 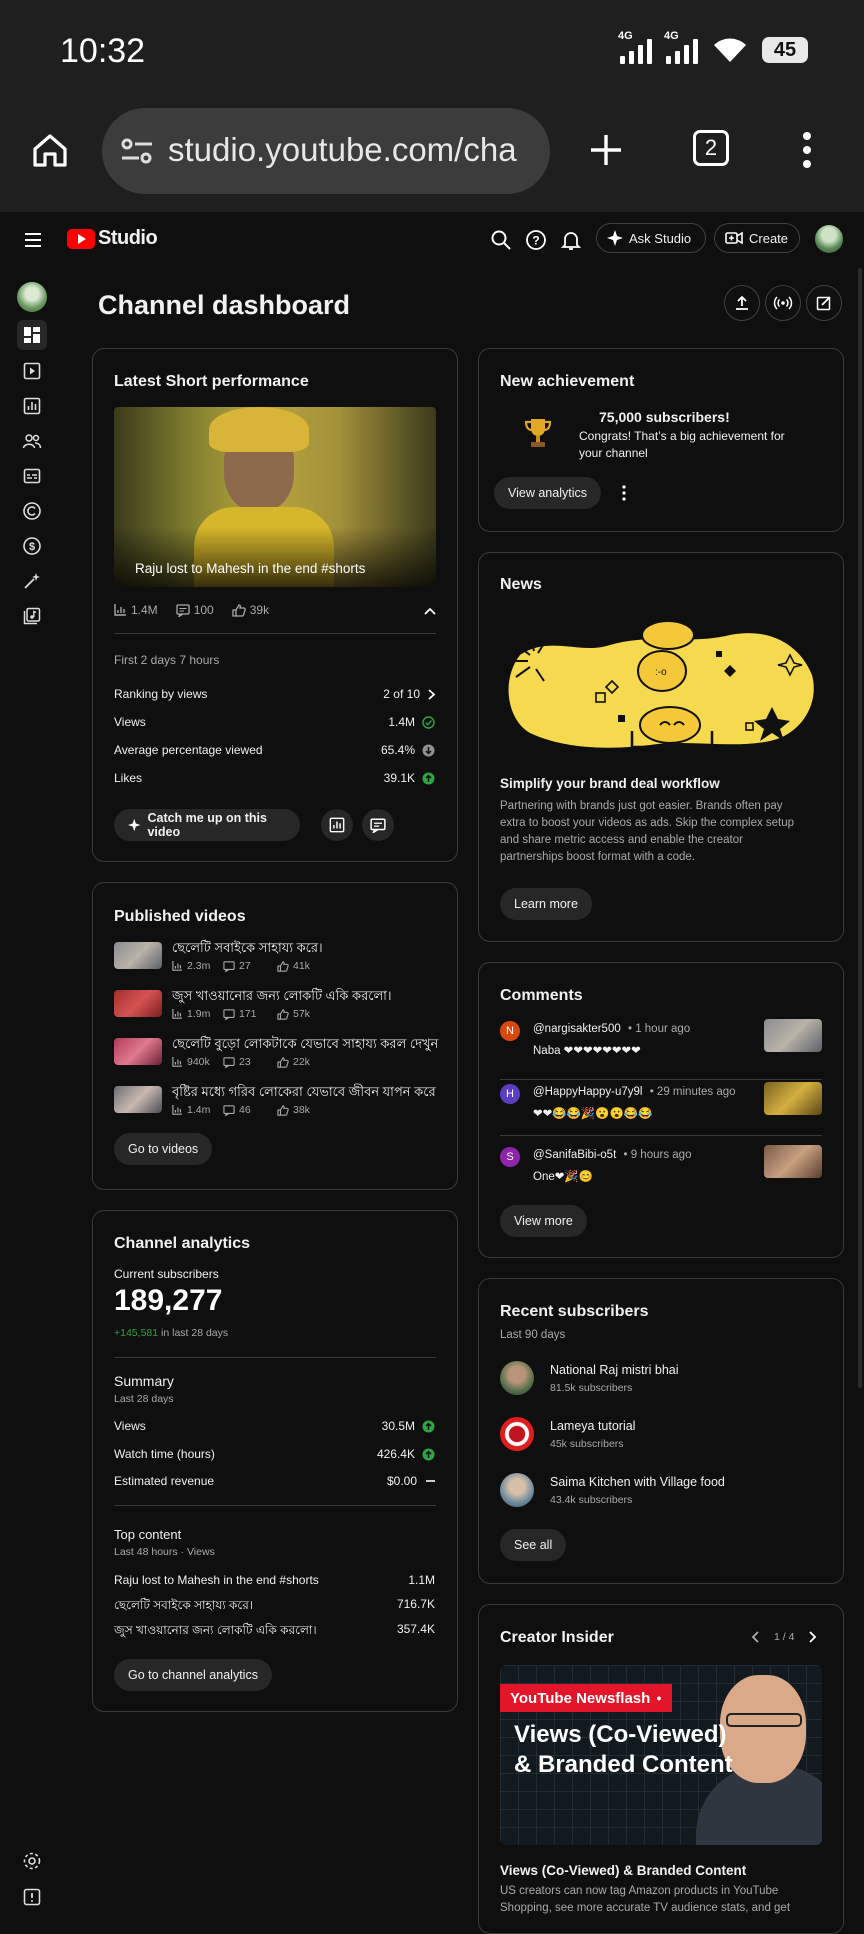 What do you see at coordinates (168, 1300) in the screenshot?
I see `subscriber-count: 189,277` at bounding box center [168, 1300].